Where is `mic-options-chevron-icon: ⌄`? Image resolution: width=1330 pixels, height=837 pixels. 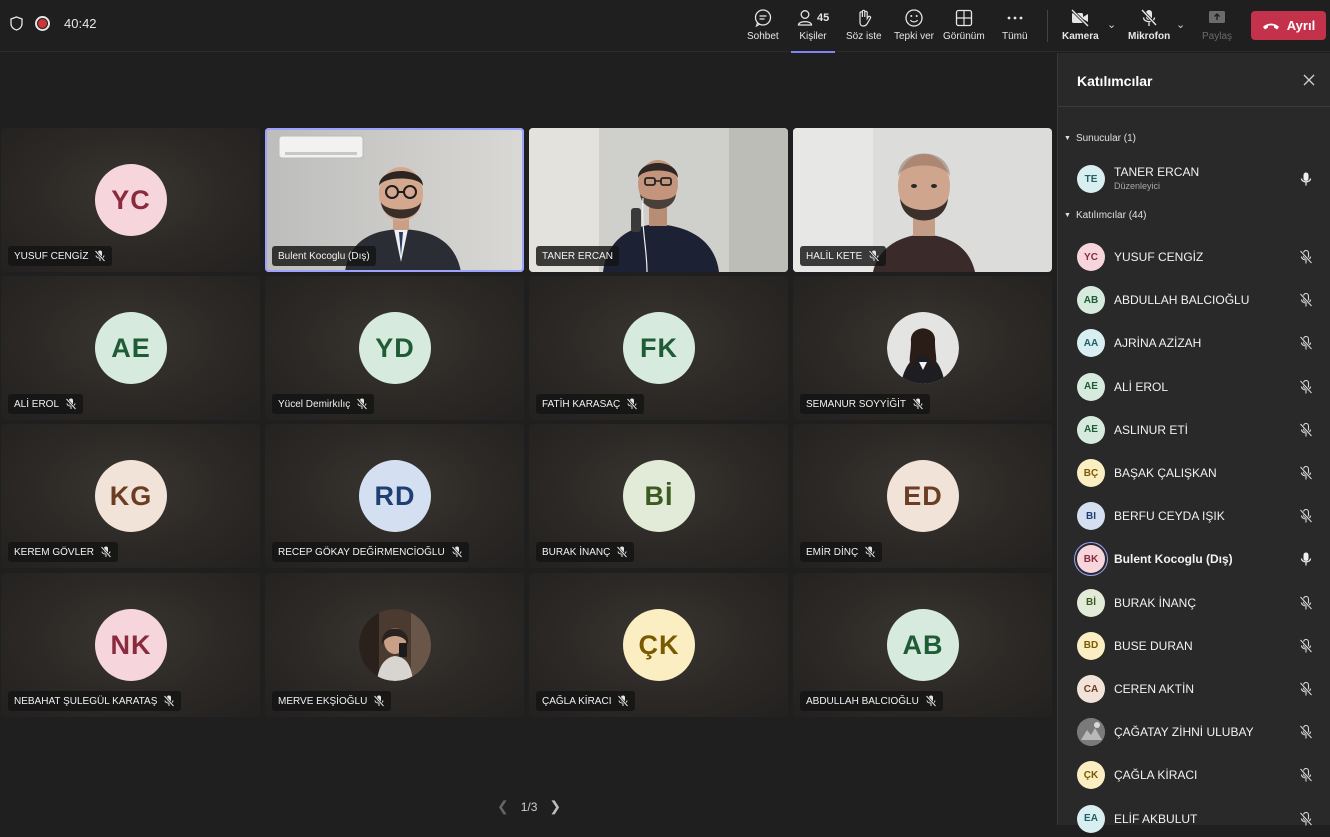
mic-options-chevron-icon: ⌄ is located at coordinates (1180, 24).